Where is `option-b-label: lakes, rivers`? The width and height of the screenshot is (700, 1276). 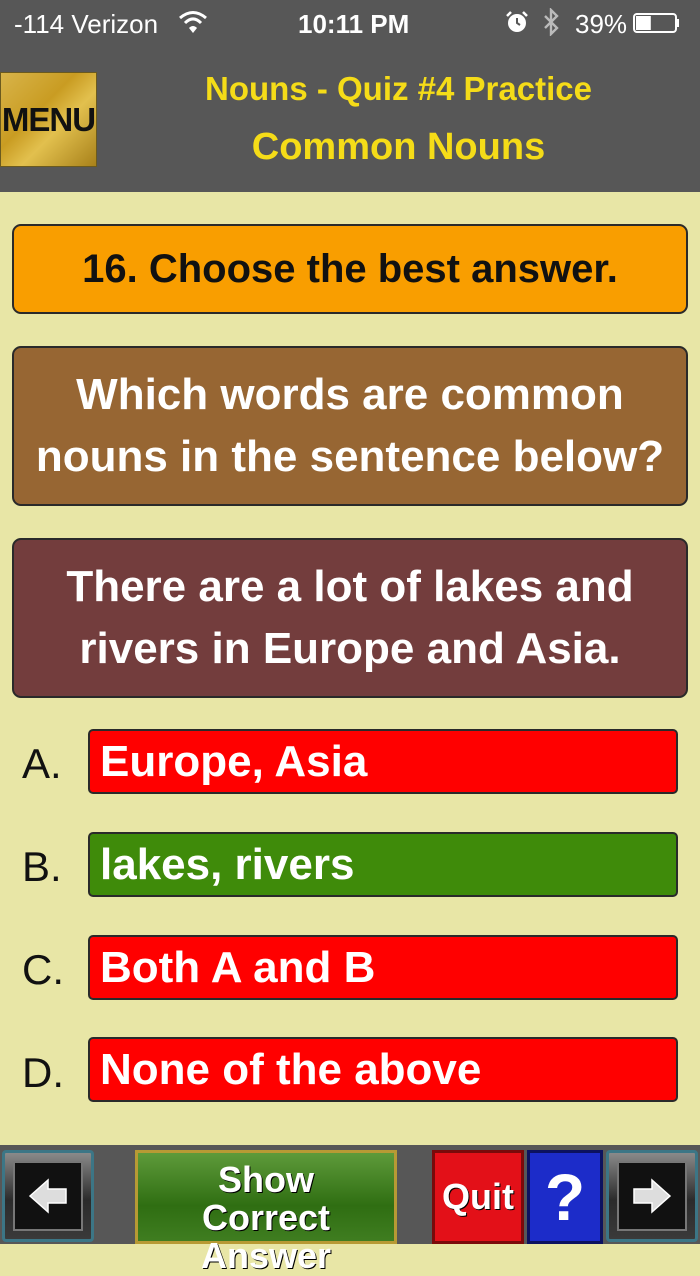 option-b-label: lakes, rivers is located at coordinates (227, 864).